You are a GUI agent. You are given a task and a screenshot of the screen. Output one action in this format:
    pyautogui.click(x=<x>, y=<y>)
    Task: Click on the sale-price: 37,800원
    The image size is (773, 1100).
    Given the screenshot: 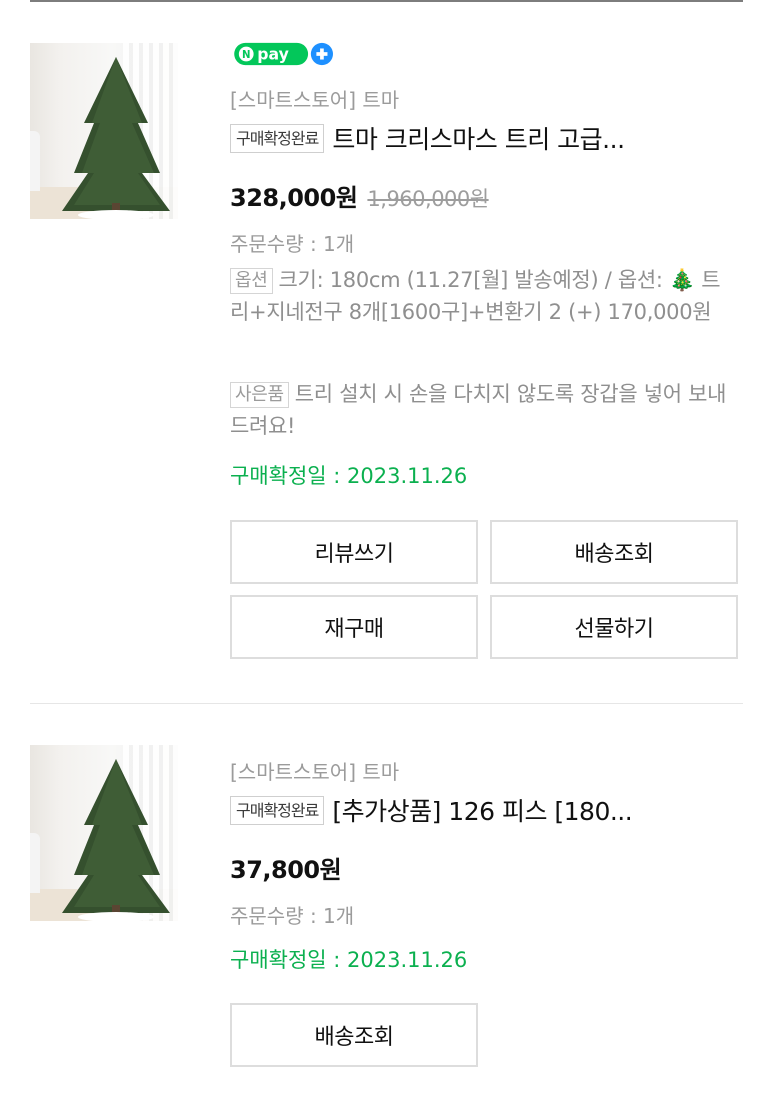 What is the action you would take?
    pyautogui.click(x=286, y=870)
    